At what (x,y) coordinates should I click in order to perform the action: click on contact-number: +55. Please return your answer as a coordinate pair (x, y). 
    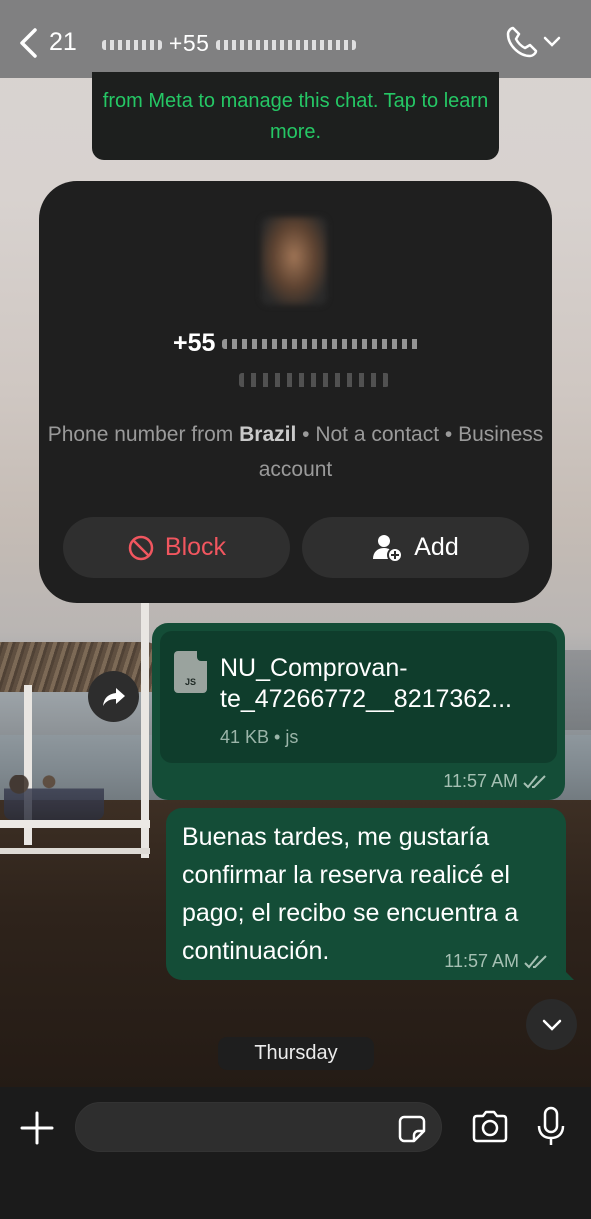
    Looking at the image, I should click on (189, 43).